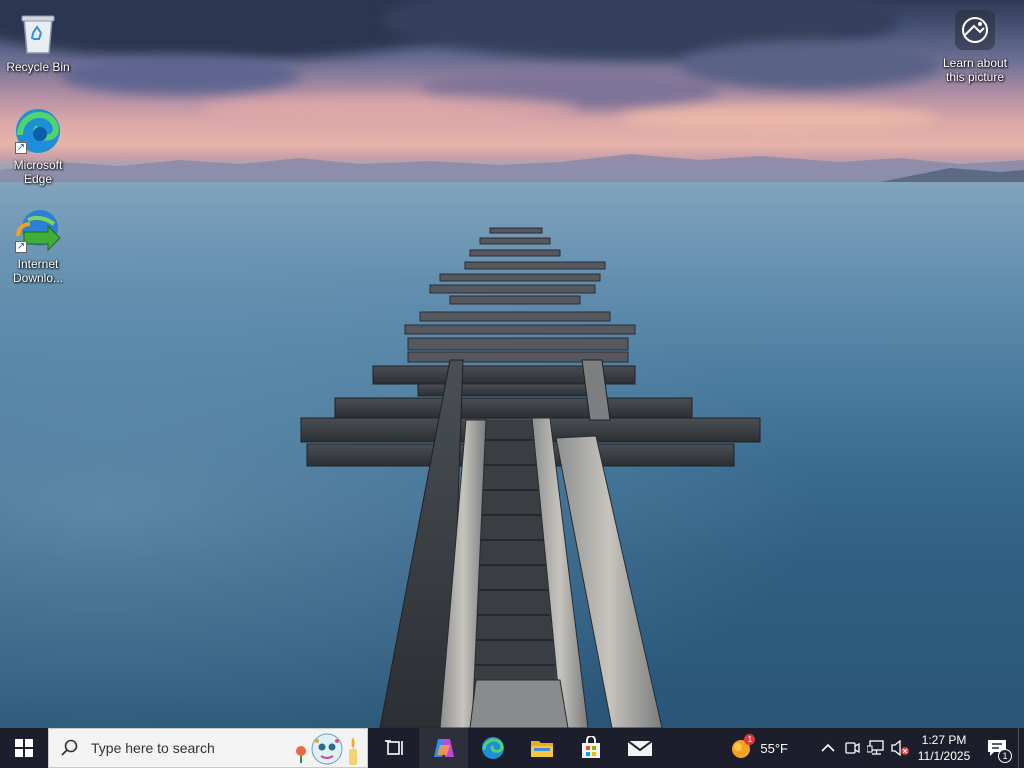 This screenshot has height=768, width=1024. I want to click on edge-icon: ↗, so click(38, 131).